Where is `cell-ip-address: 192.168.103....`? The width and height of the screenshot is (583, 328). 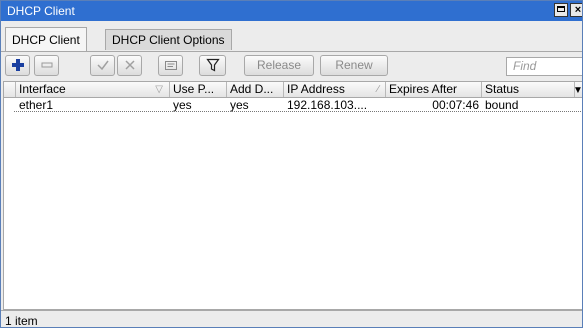 cell-ip-address: 192.168.103.... is located at coordinates (327, 105).